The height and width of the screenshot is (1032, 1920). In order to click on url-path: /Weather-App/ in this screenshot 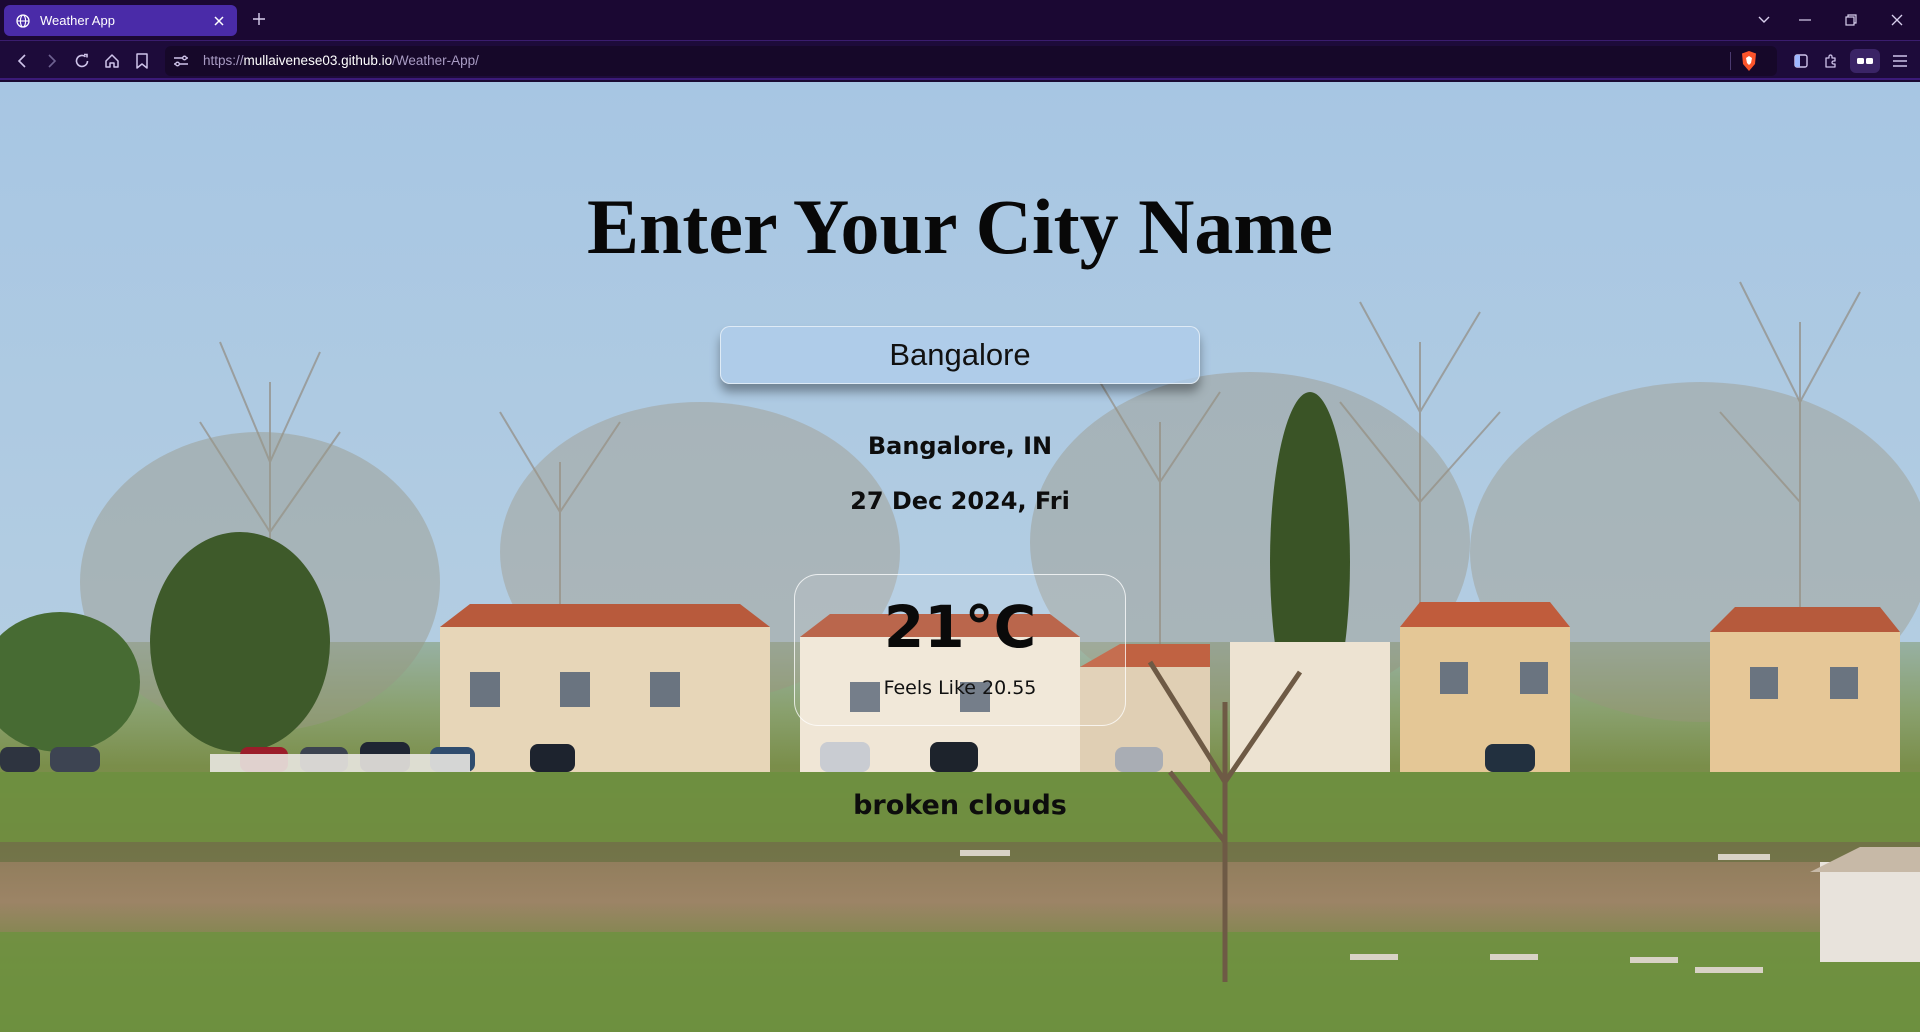, I will do `click(435, 60)`.